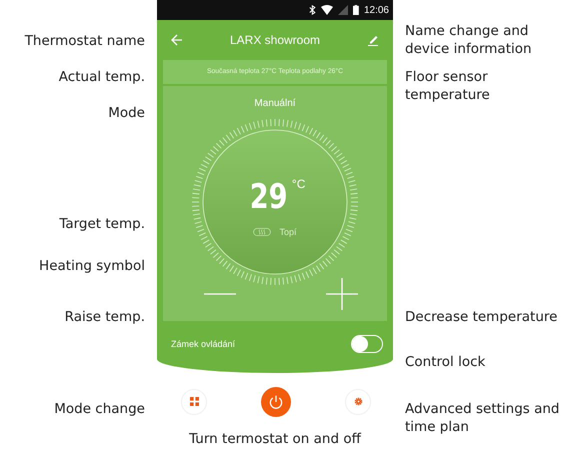 Image resolution: width=576 pixels, height=449 pixels. What do you see at coordinates (268, 197) in the screenshot?
I see `target-temperature: 29` at bounding box center [268, 197].